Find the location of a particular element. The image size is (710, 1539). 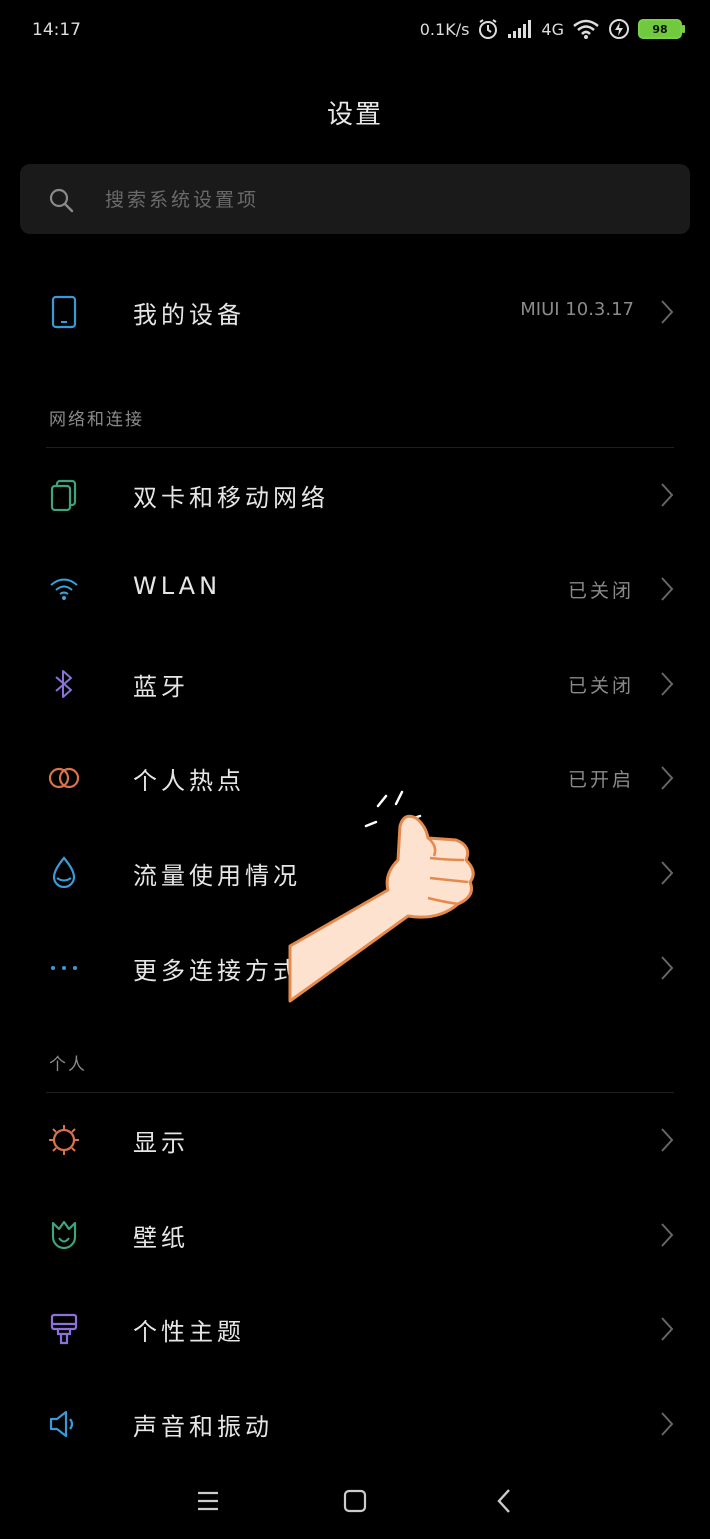

more-connections-label: 更多连接方式 is located at coordinates (217, 971).